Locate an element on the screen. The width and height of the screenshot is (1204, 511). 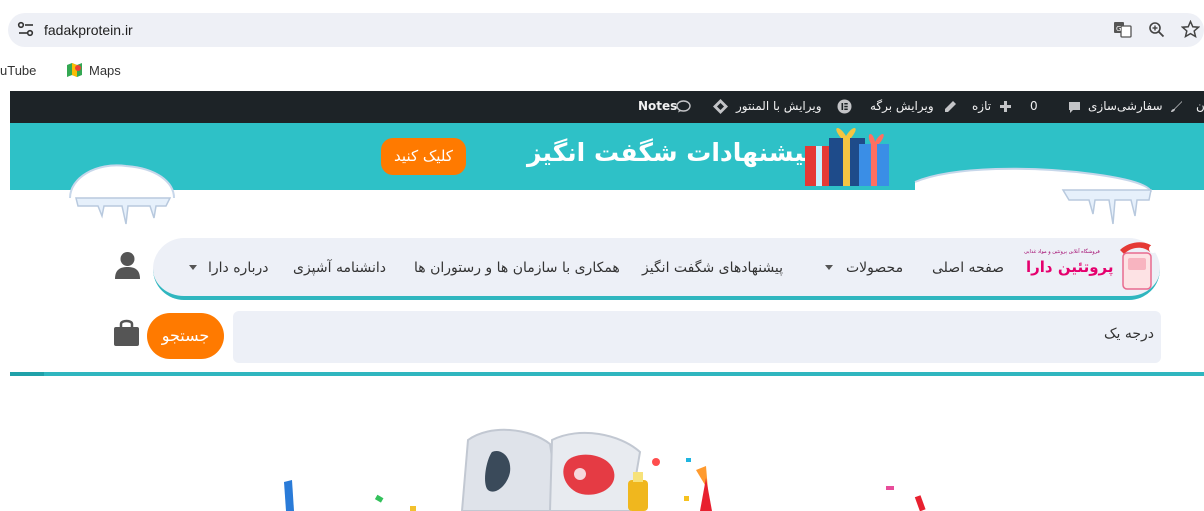
banner-cta-button: کلیک کنید is located at coordinates (423, 156).